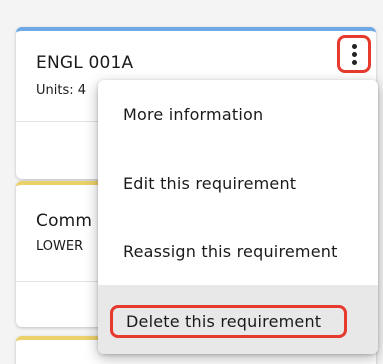  Describe the element at coordinates (230, 251) in the screenshot. I see `menu-item-label: Reassign this requirement` at that location.